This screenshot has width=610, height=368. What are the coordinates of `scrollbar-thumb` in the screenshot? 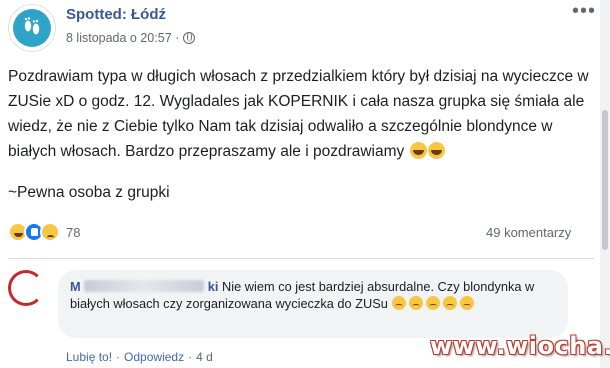 It's located at (605, 180).